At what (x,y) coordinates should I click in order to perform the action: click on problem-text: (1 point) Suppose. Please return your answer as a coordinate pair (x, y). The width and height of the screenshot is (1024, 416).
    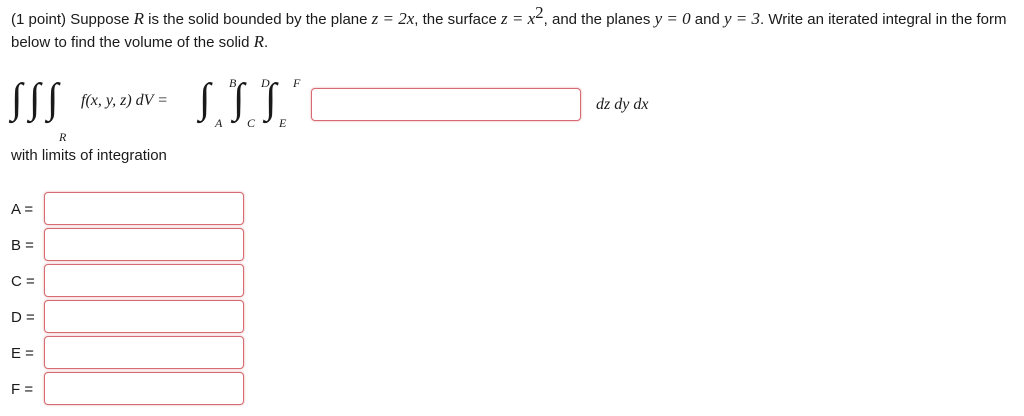
    Looking at the image, I should click on (72, 19).